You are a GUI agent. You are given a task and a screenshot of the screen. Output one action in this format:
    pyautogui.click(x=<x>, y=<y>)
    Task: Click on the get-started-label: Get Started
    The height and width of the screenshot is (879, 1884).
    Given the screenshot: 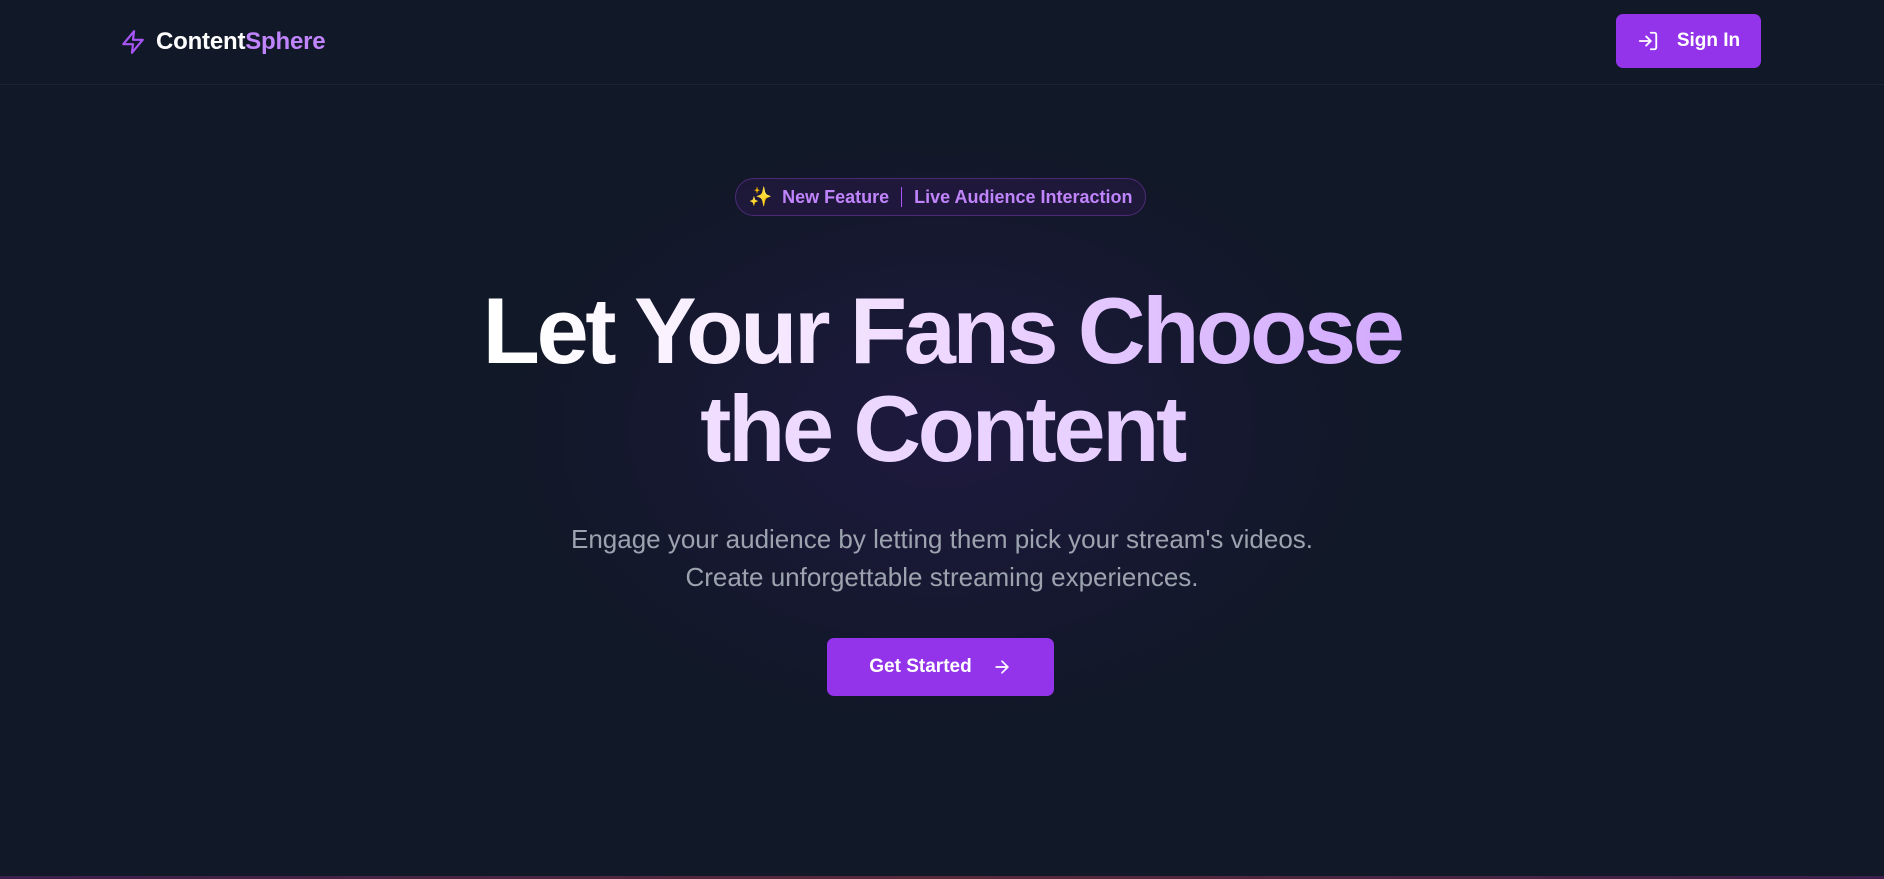 What is the action you would take?
    pyautogui.click(x=920, y=666)
    